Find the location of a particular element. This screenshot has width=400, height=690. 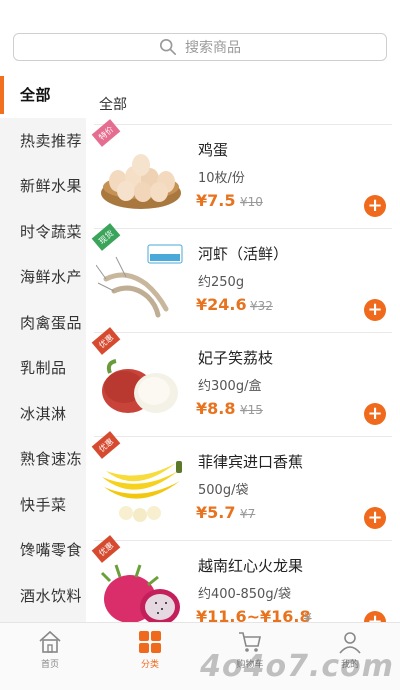

watermark: 4o4o7.com is located at coordinates (297, 666).